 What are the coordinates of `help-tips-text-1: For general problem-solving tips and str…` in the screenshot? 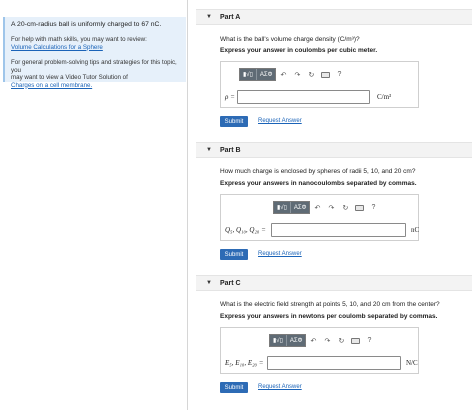 It's located at (94, 66).